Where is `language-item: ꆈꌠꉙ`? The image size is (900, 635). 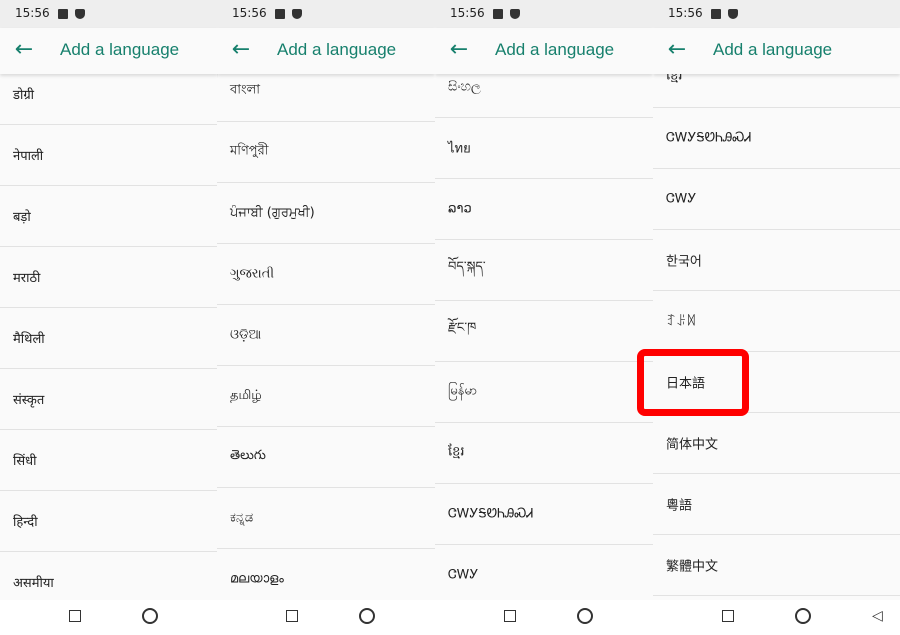
language-item: ꆈꌠꉙ is located at coordinates (776, 321).